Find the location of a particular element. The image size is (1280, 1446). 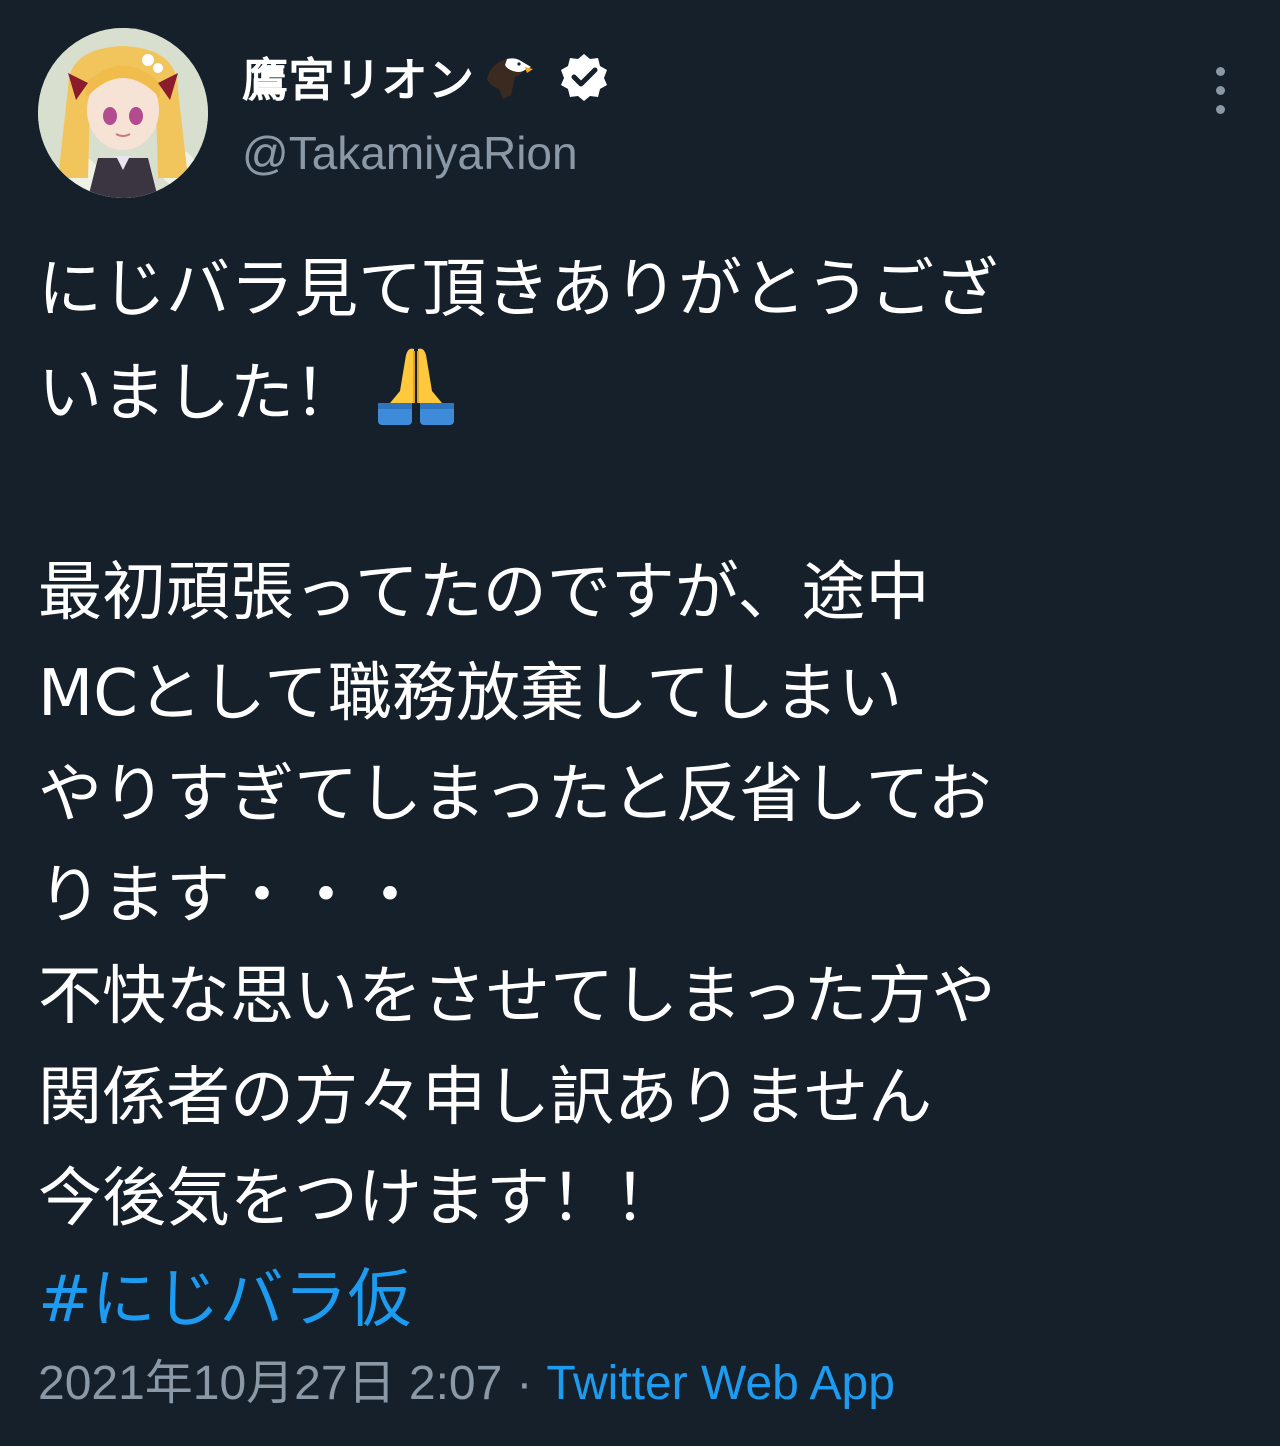

tweet-timestamp: 2021年10月27日 2:07 is located at coordinates (270, 1383).